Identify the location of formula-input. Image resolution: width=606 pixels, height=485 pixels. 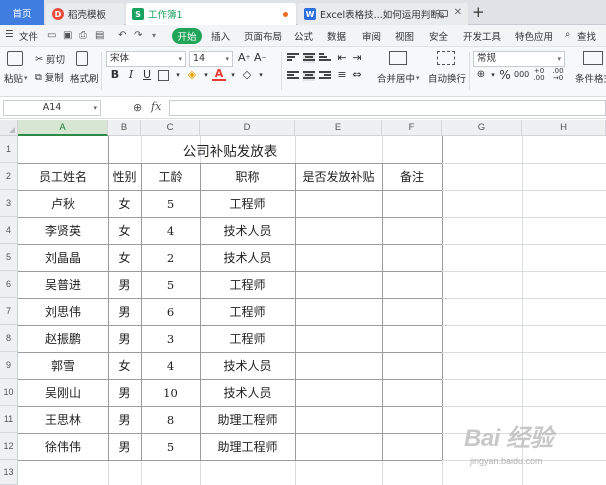
(387, 108).